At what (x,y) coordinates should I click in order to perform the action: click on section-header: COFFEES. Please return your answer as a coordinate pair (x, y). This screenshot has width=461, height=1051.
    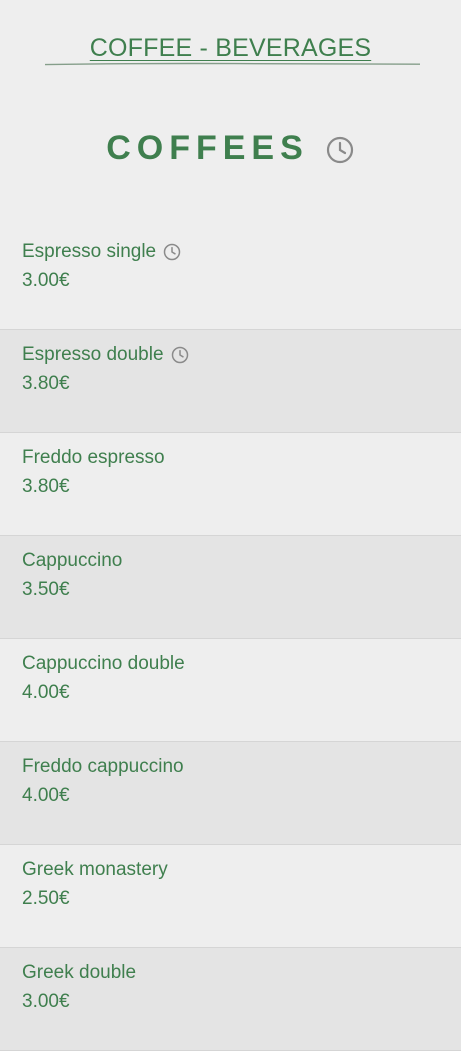
    Looking at the image, I should click on (230, 148).